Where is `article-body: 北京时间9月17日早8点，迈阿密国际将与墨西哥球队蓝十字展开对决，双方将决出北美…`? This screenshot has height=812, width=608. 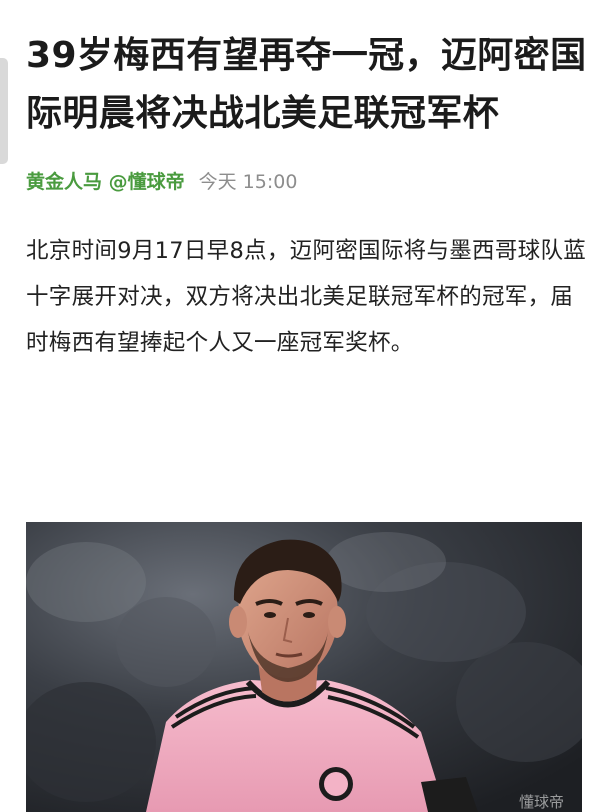 article-body: 北京时间9月17日早8点，迈阿密国际将与墨西哥球队蓝十字展开对决，双方将决出北美… is located at coordinates (306, 297).